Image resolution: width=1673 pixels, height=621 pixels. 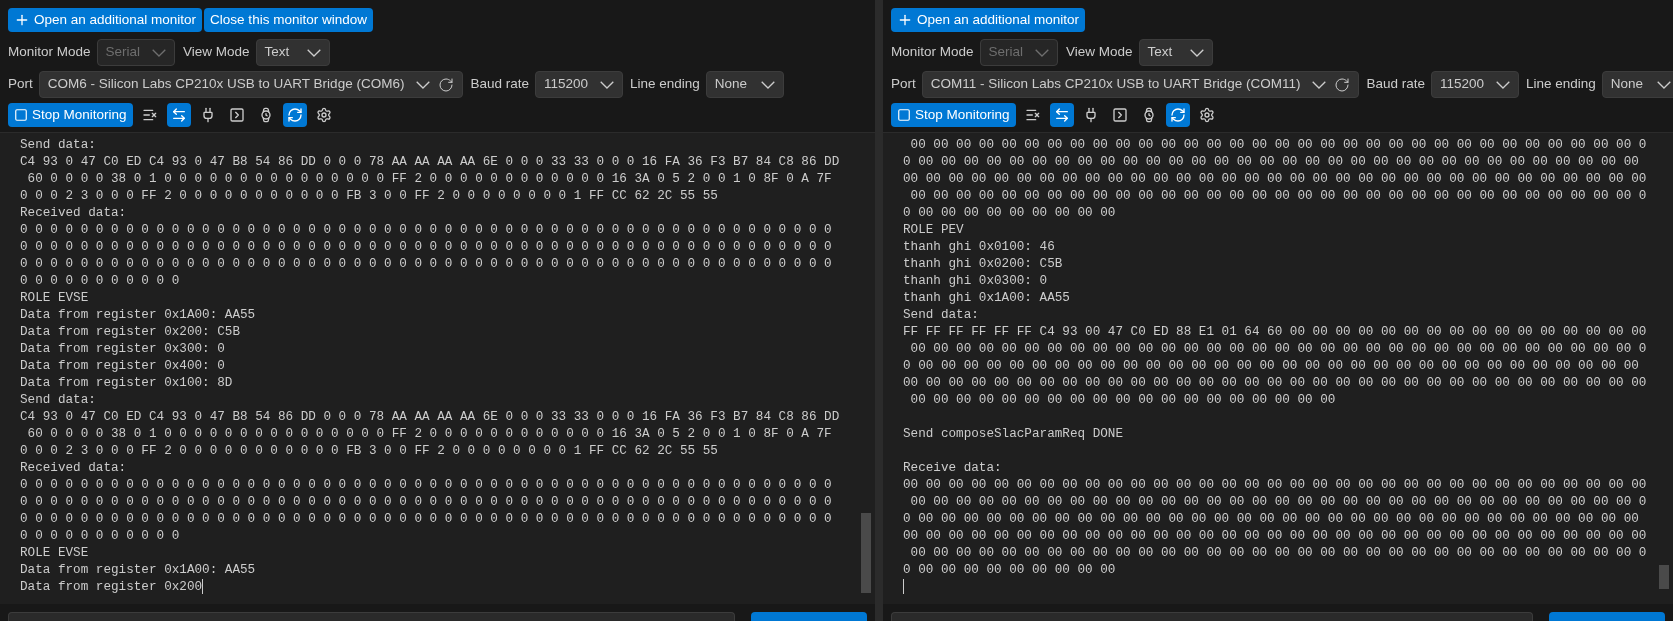 What do you see at coordinates (983, 263) in the screenshot?
I see `output-line: thanh ghi 0x0200: C5B` at bounding box center [983, 263].